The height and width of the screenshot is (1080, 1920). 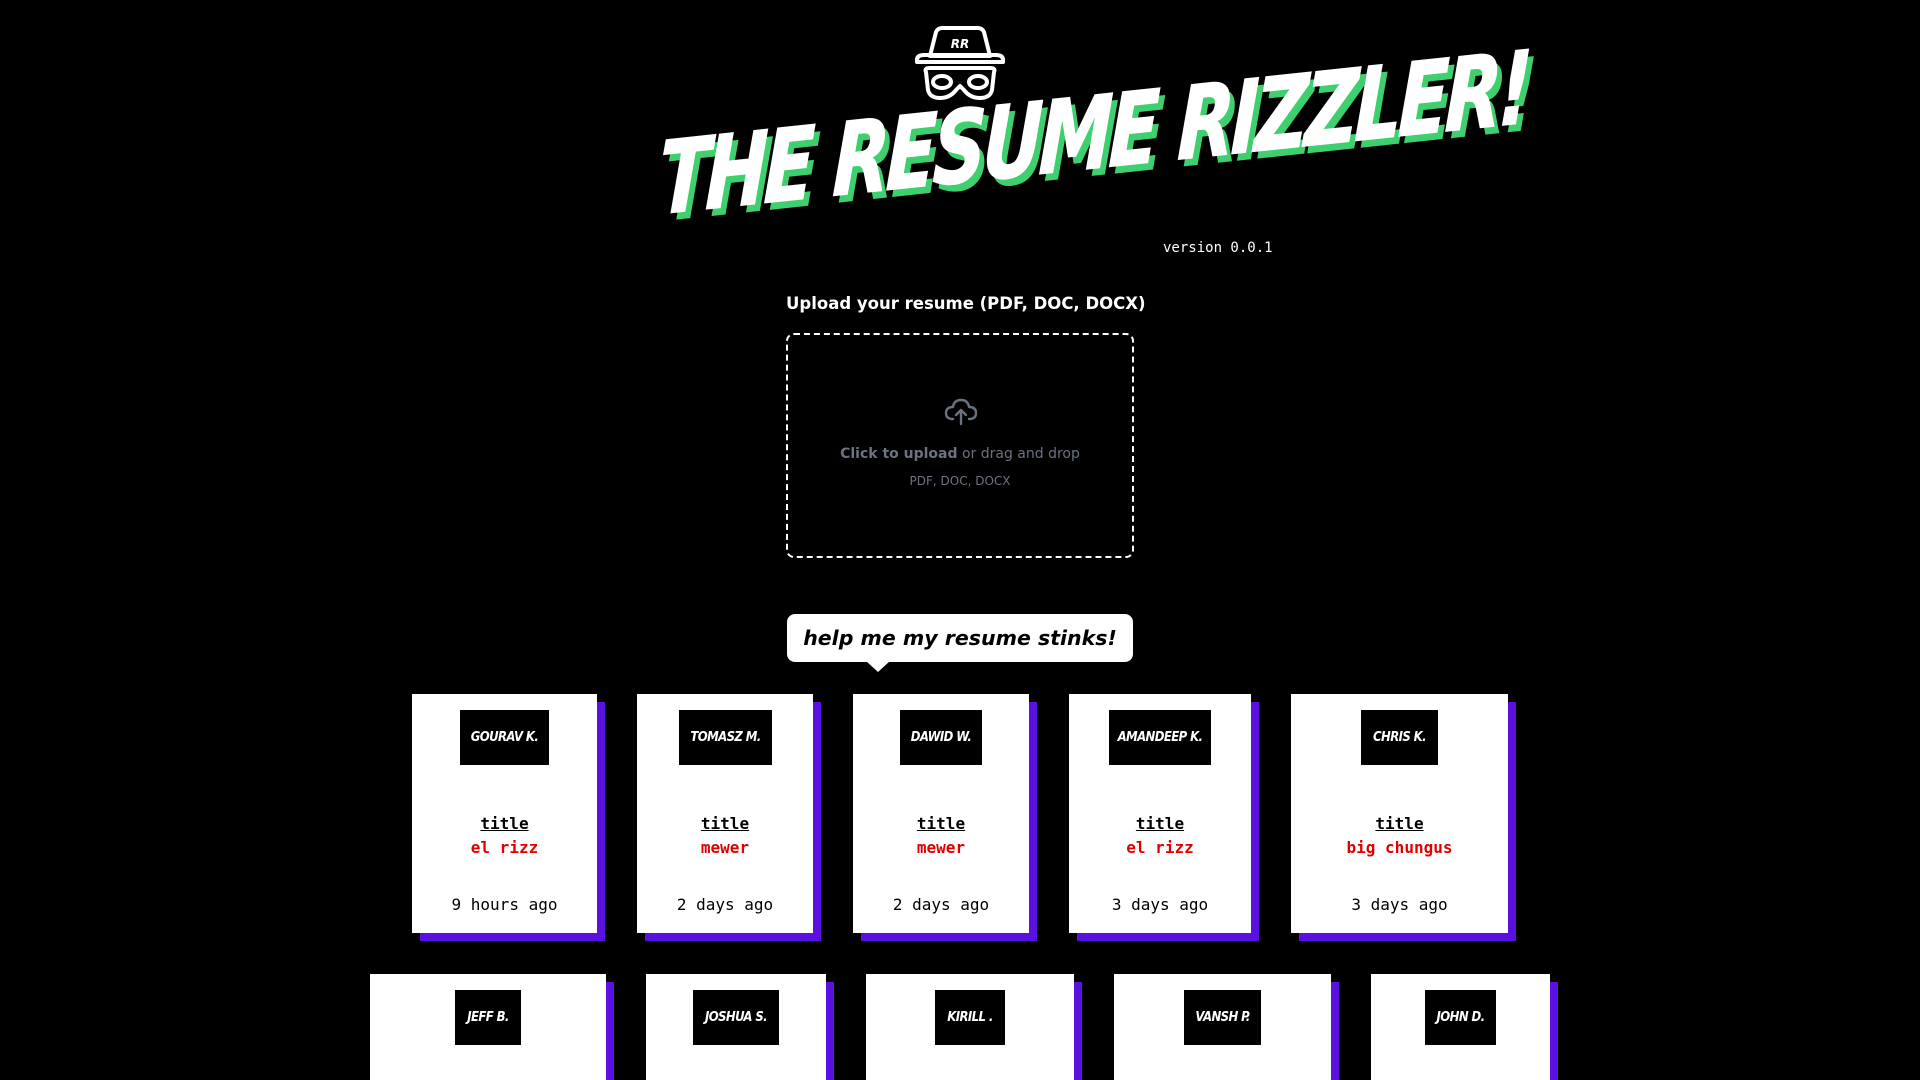 What do you see at coordinates (960, 638) in the screenshot?
I see `speech-bubble: help me my resume stinks!` at bounding box center [960, 638].